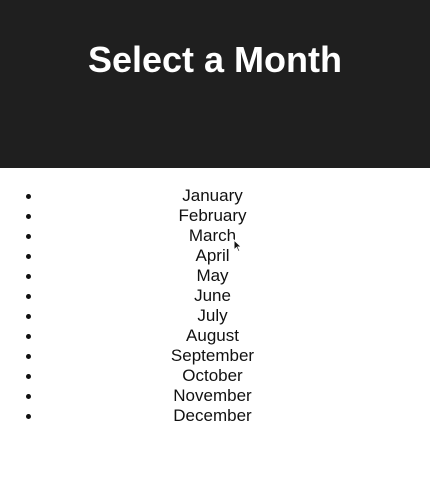  Describe the element at coordinates (212, 215) in the screenshot. I see `month-label: February` at that location.